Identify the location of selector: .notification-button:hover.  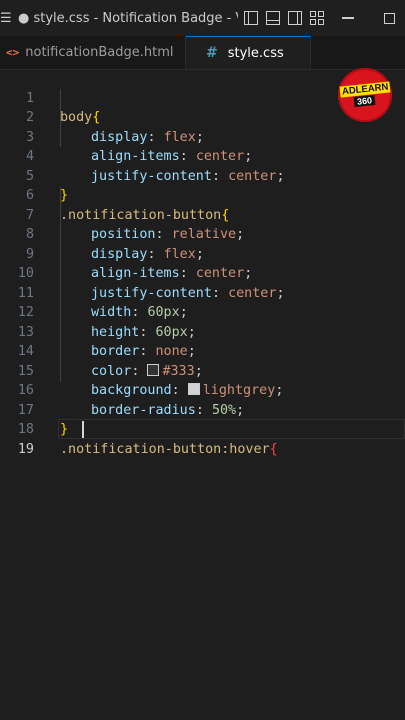
(165, 449).